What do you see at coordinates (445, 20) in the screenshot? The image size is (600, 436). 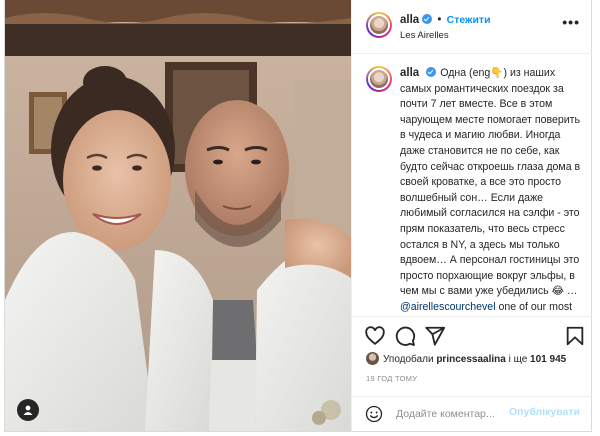 I see `header-line: alla • Стежити` at bounding box center [445, 20].